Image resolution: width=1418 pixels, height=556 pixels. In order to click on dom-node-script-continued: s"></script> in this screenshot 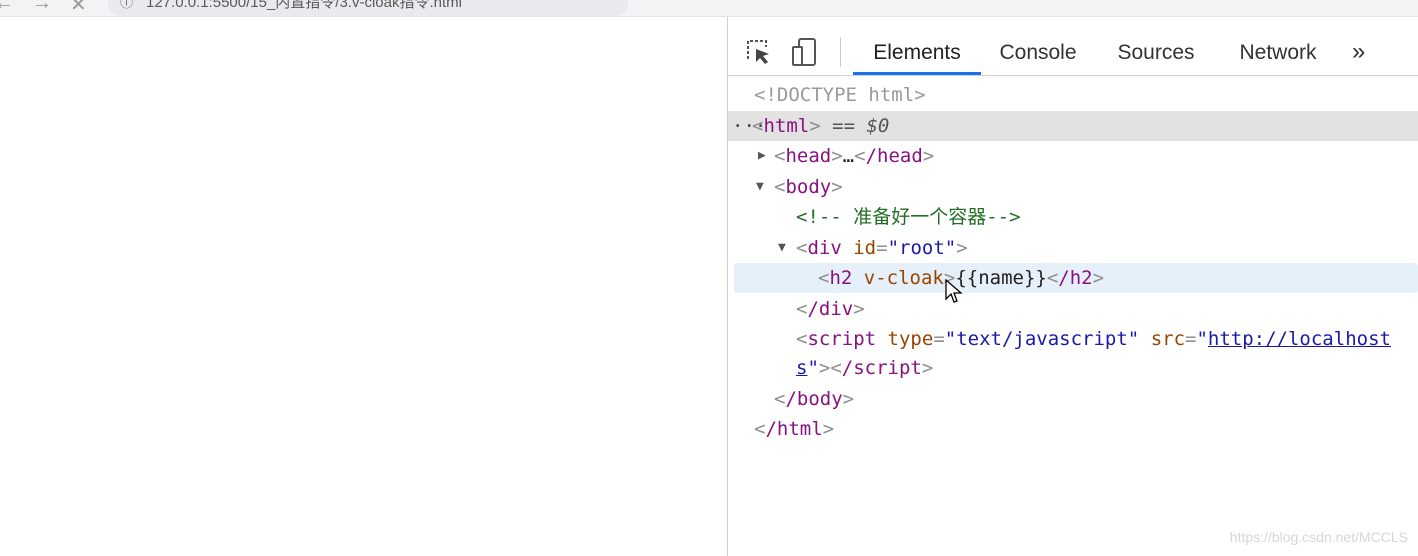, I will do `click(1073, 368)`.